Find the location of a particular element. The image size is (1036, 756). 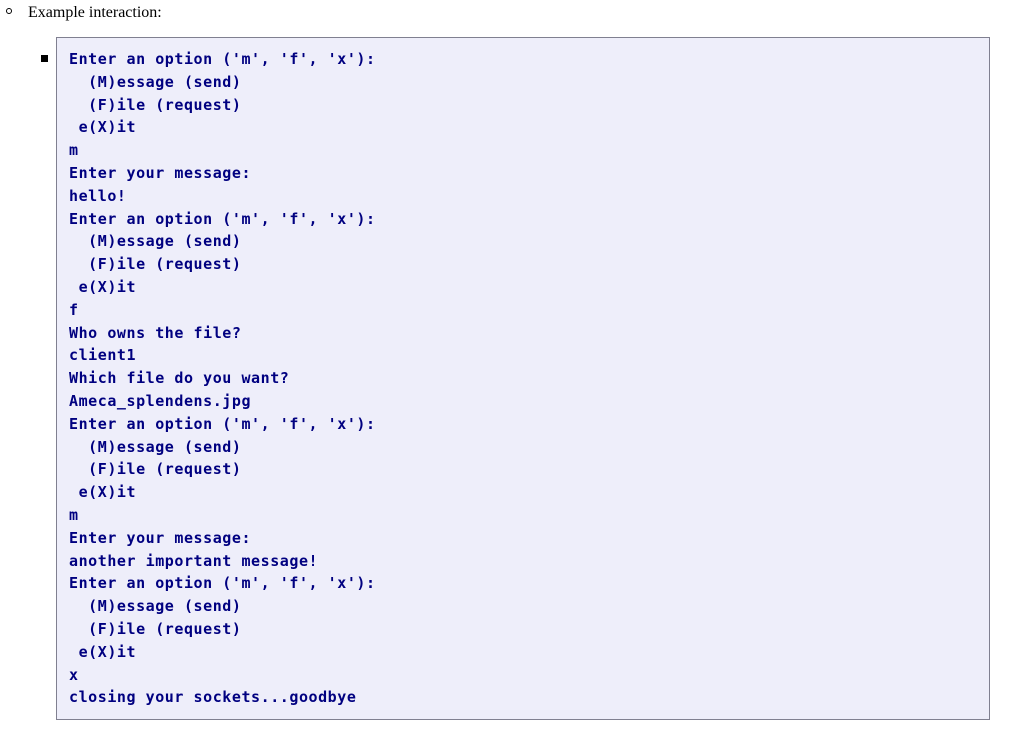

terminal-line: closing your sockets...goodbye is located at coordinates (213, 697).